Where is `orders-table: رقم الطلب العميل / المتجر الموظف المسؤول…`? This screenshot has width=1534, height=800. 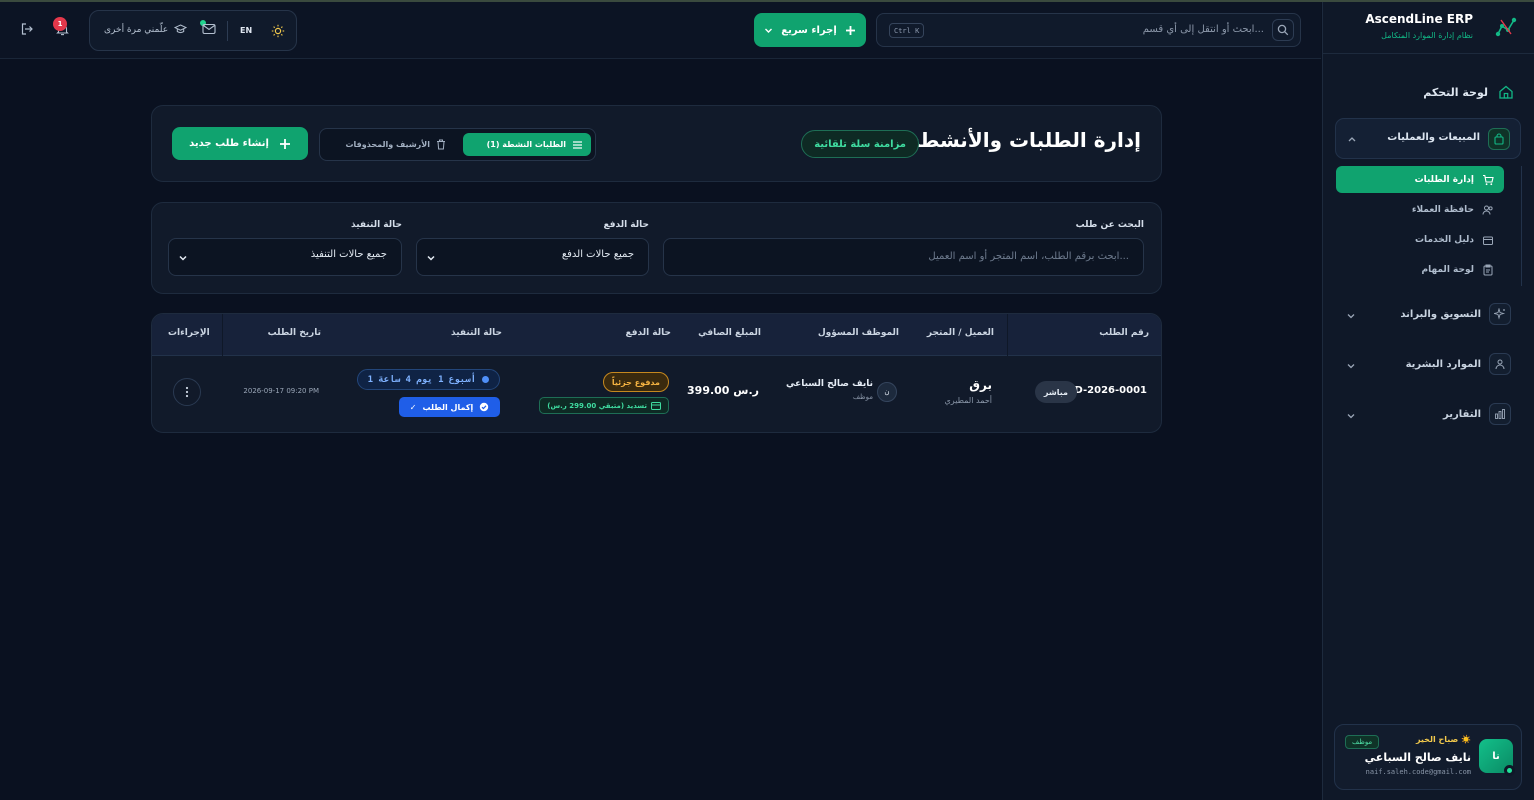
orders-table: رقم الطلب العميل / المتجر الموظف المسؤول… is located at coordinates (656, 373).